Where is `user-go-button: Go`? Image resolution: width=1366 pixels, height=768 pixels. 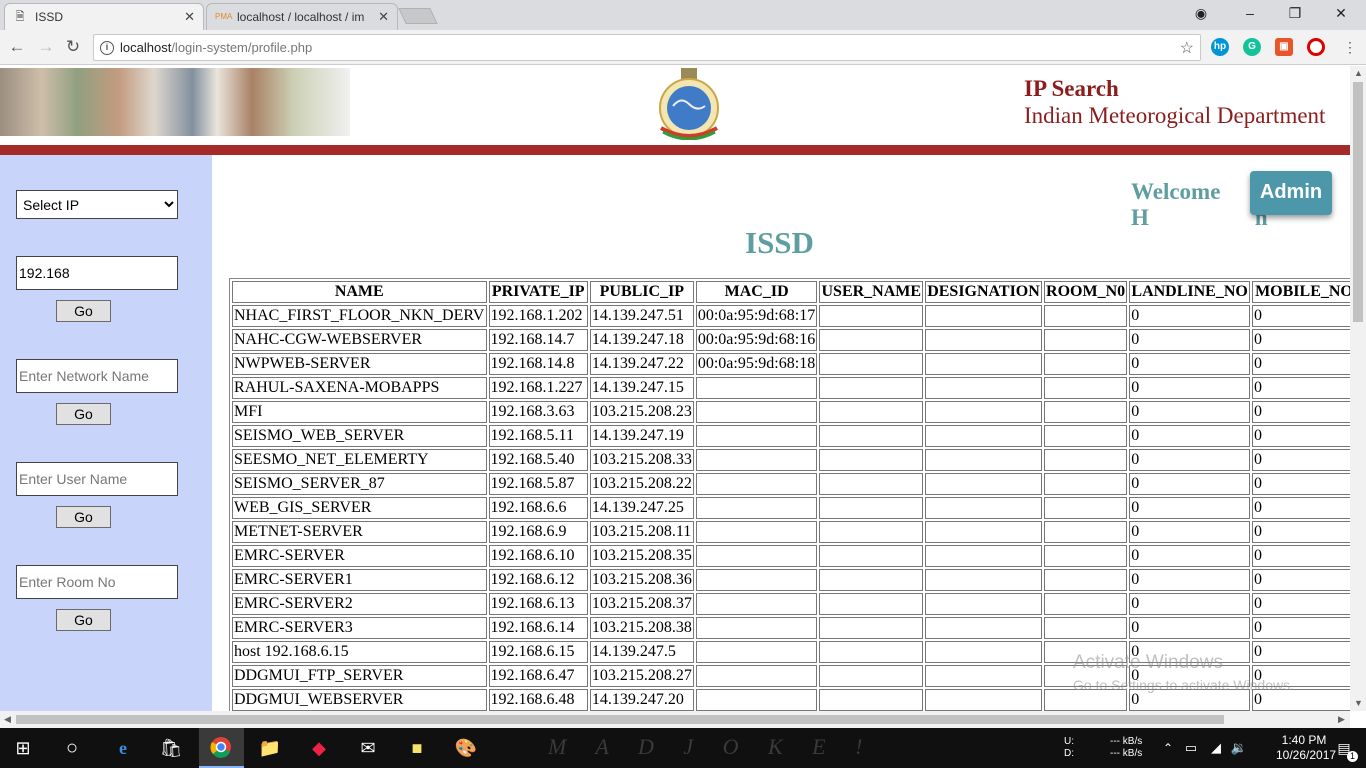
user-go-button: Go is located at coordinates (83, 517).